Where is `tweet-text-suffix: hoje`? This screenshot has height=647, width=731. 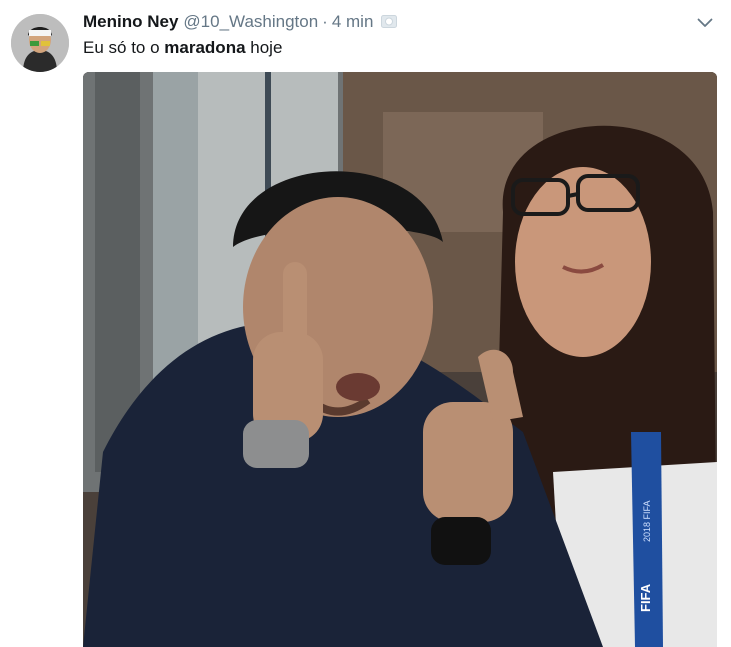
tweet-text-suffix: hoje is located at coordinates (264, 47).